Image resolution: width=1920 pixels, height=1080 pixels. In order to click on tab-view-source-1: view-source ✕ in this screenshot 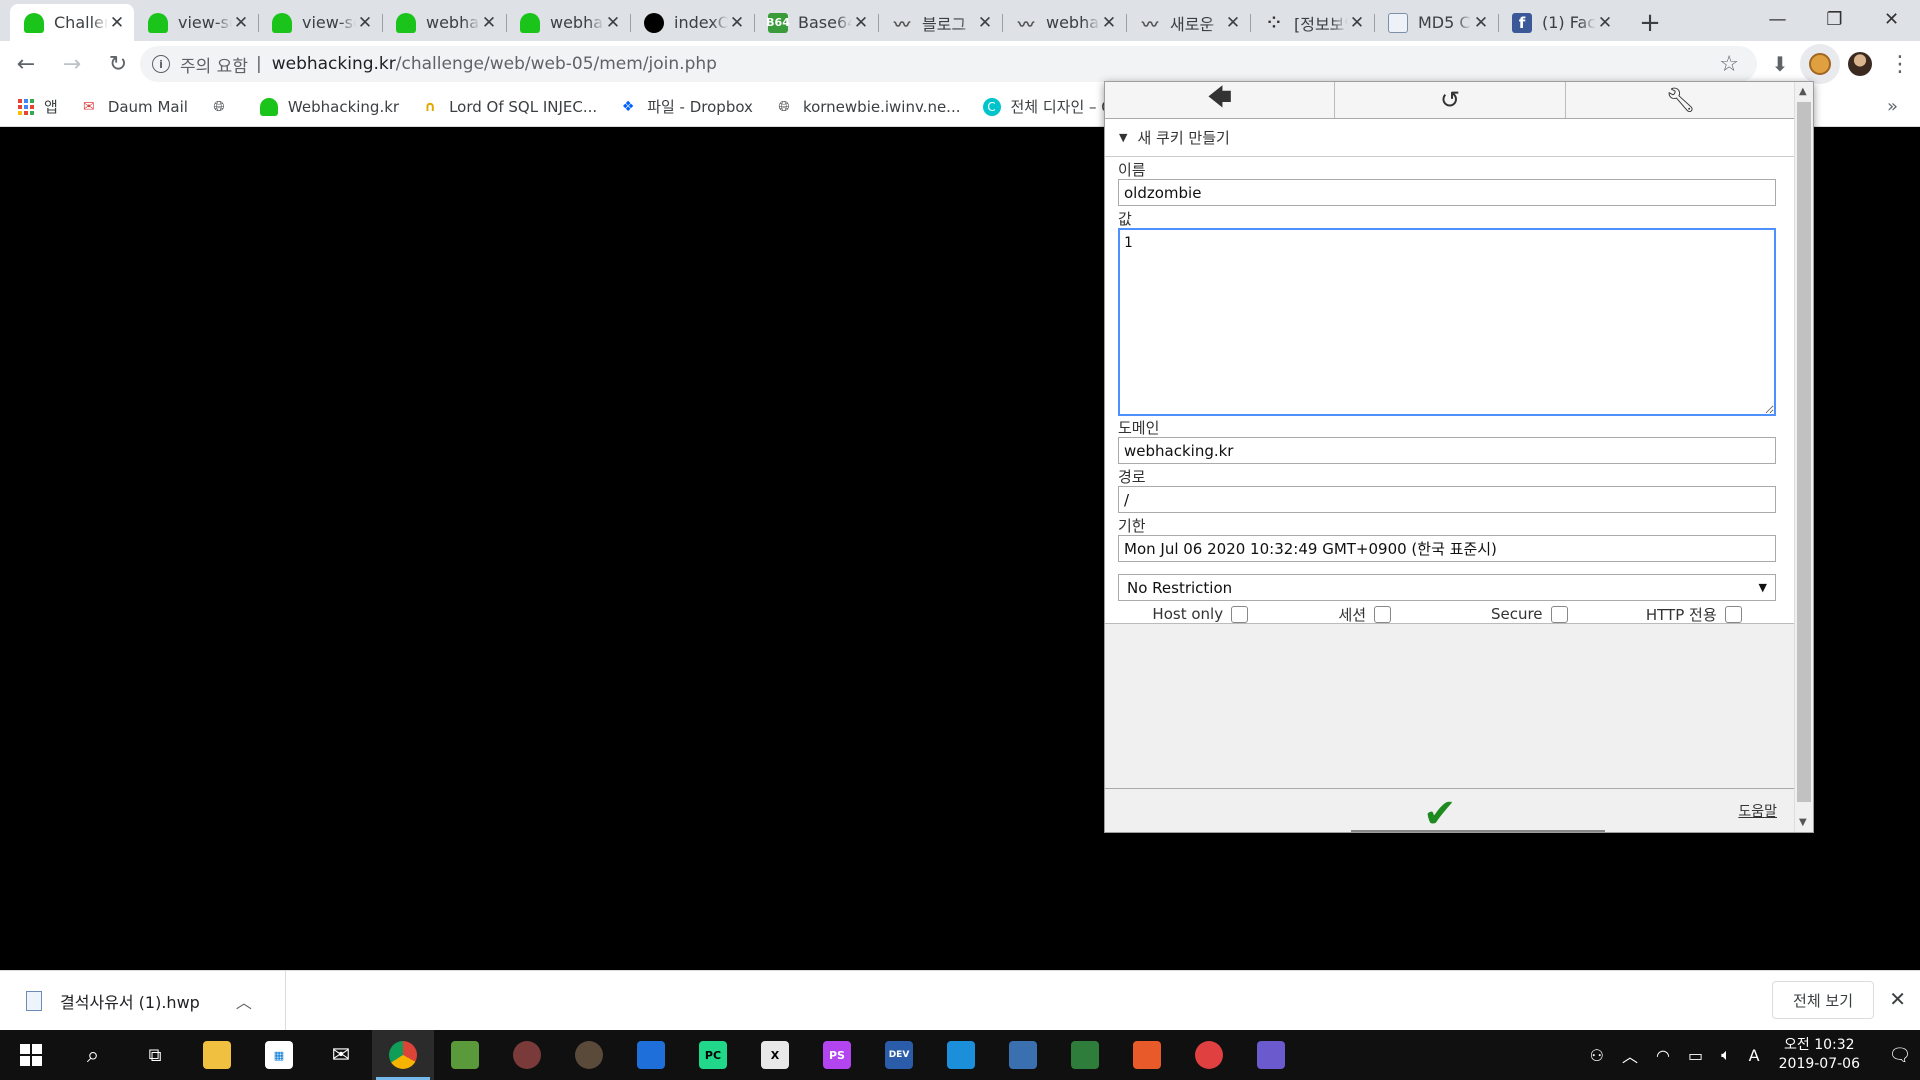, I will do `click(196, 22)`.